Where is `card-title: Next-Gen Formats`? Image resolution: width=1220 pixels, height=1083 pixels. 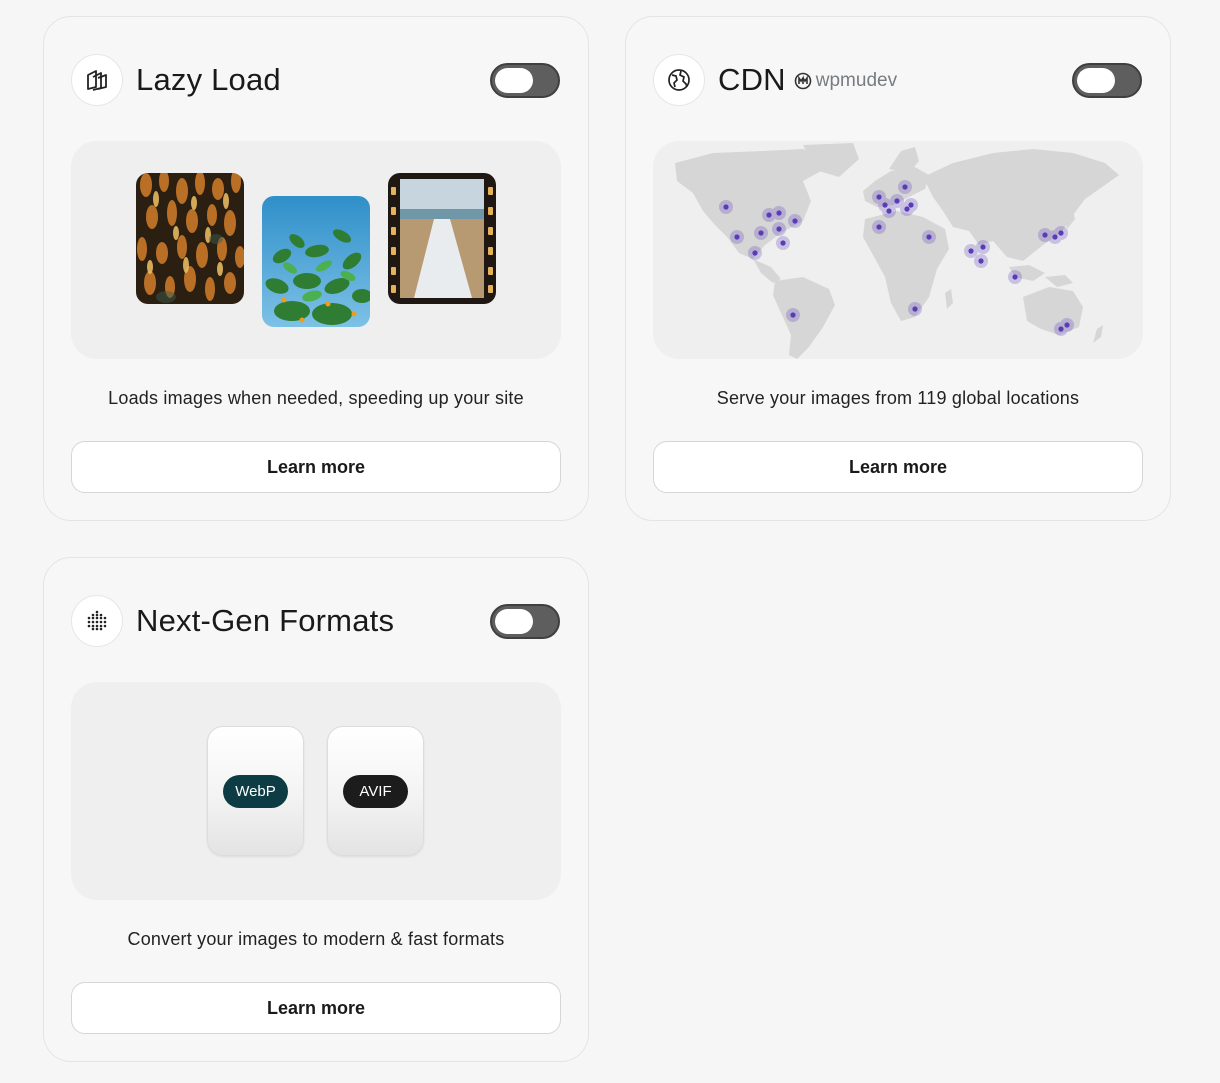 card-title: Next-Gen Formats is located at coordinates (265, 620).